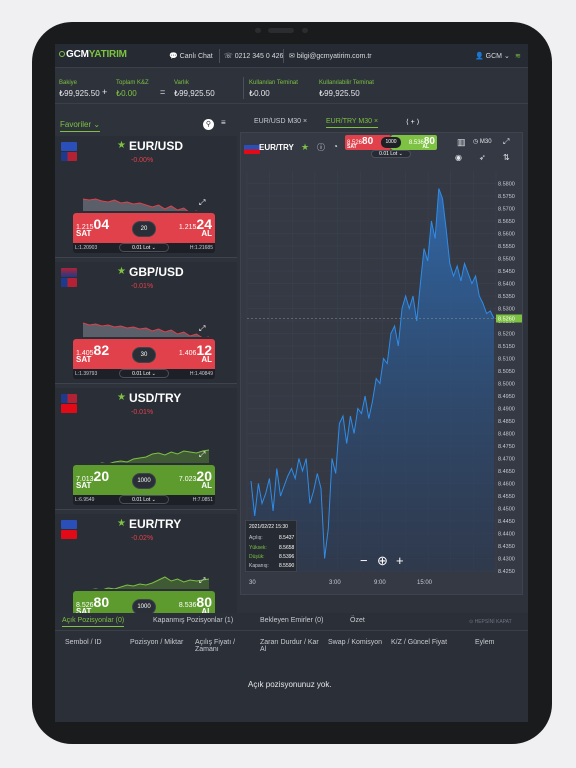 The height and width of the screenshot is (768, 576). What do you see at coordinates (257, 557) in the screenshot?
I see `ohlc-low-label: Düşük:` at bounding box center [257, 557].